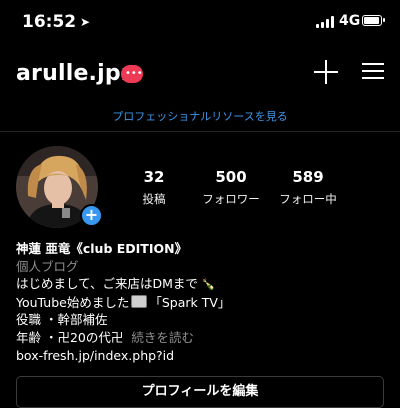 The height and width of the screenshot is (408, 400). I want to click on add-story-plus: +, so click(91, 214).